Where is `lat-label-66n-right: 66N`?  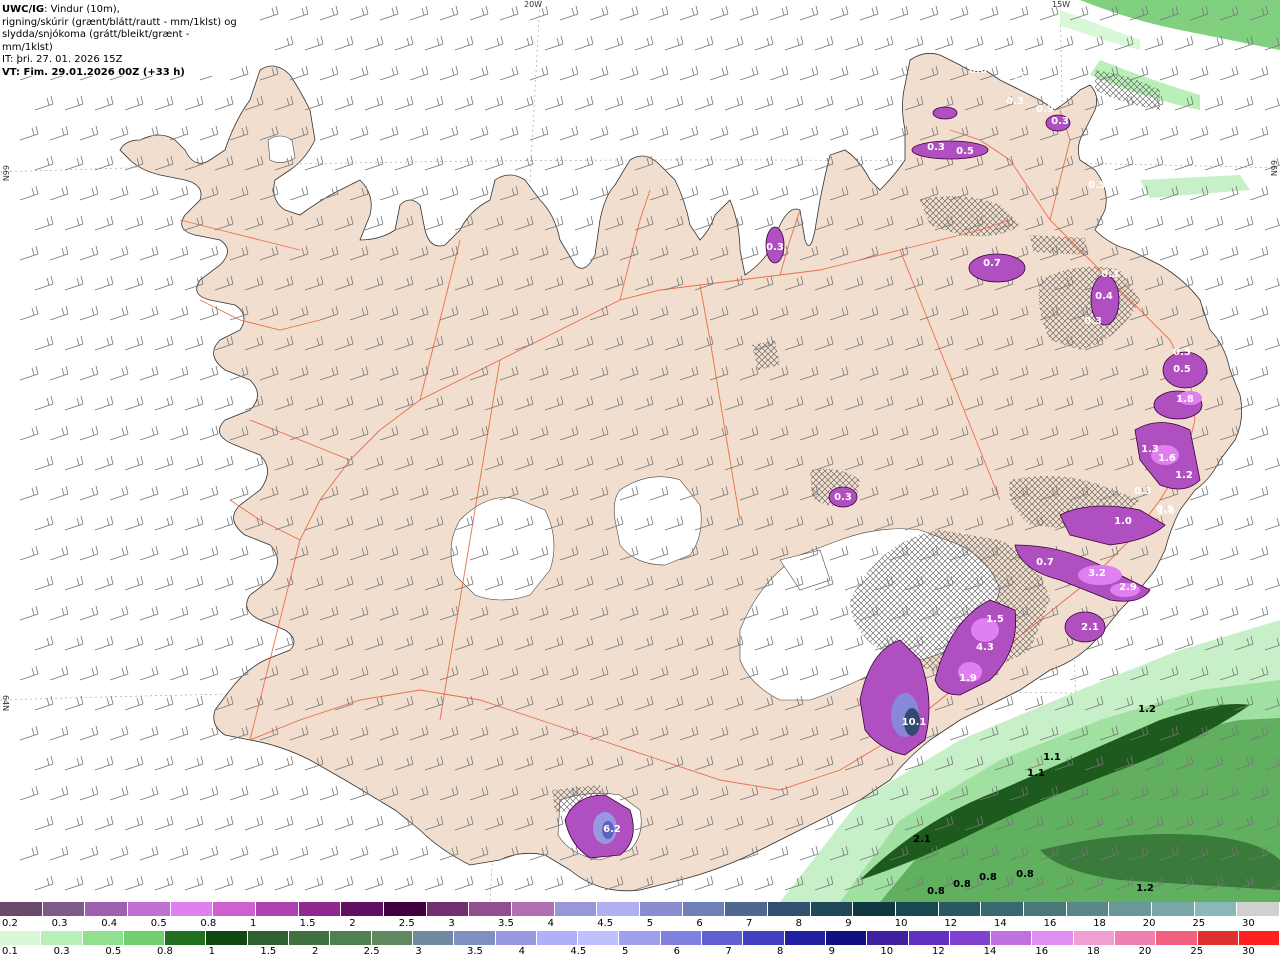
lat-label-66n-right: 66N is located at coordinates (1273, 168).